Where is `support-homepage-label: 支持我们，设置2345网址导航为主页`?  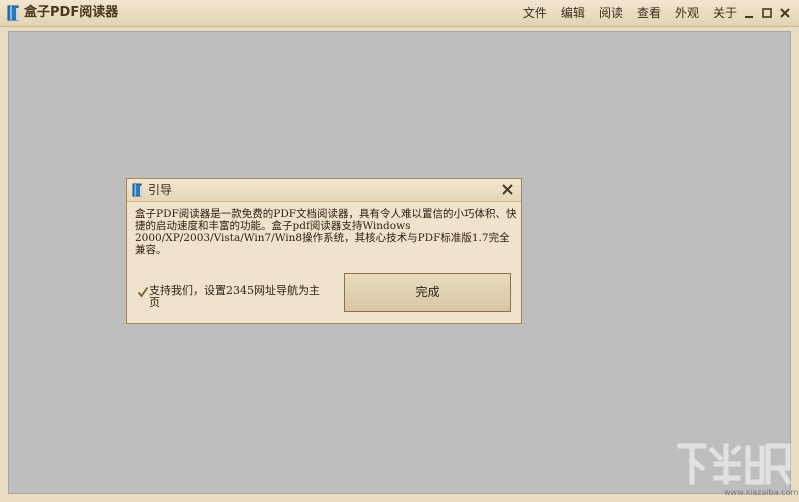
support-homepage-label: 支持我们，设置2345网址导航为主页 is located at coordinates (239, 297).